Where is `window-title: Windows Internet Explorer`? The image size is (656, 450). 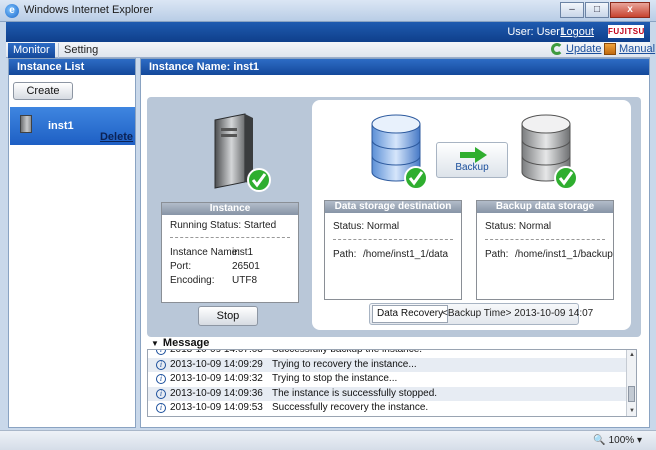
window-title: Windows Internet Explorer is located at coordinates (88, 10).